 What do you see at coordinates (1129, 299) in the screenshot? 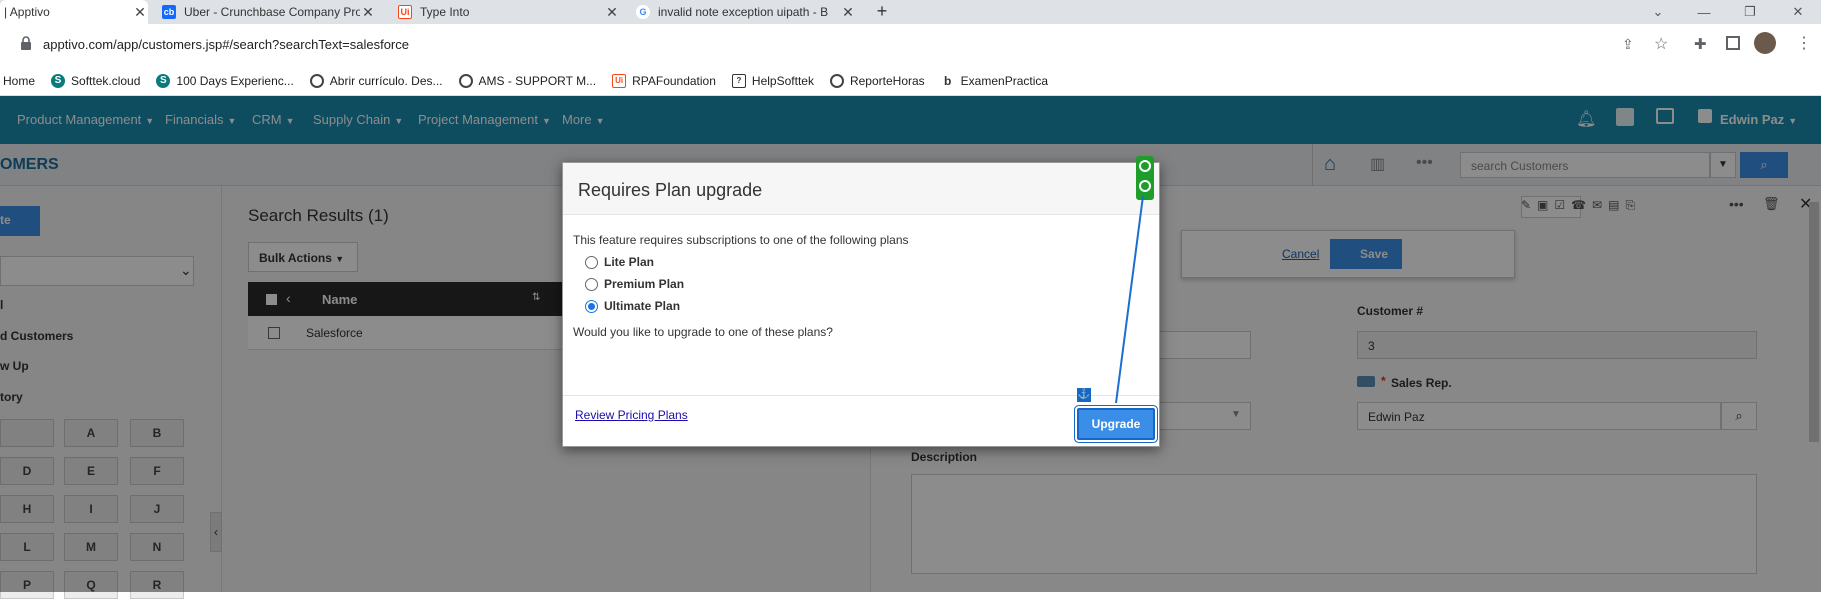
I see `anchor-connector-line` at bounding box center [1129, 299].